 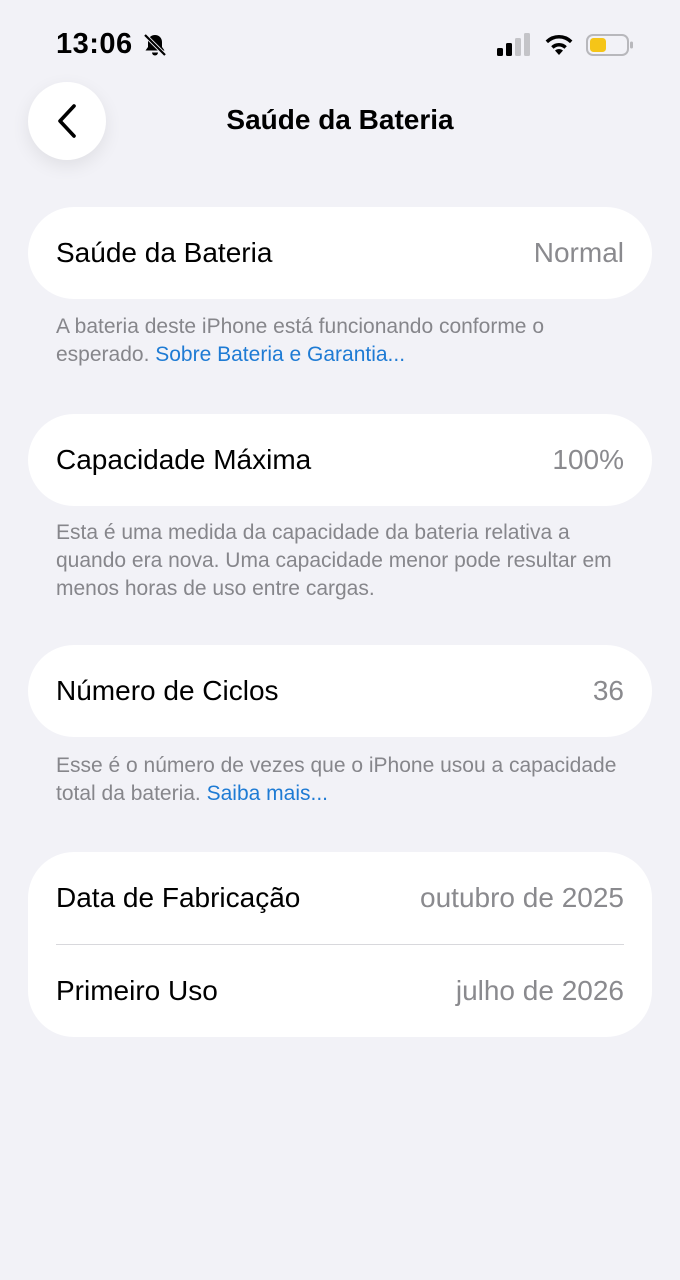 I want to click on max-capacity-row: Capacidade Máxima 100%, so click(x=340, y=460).